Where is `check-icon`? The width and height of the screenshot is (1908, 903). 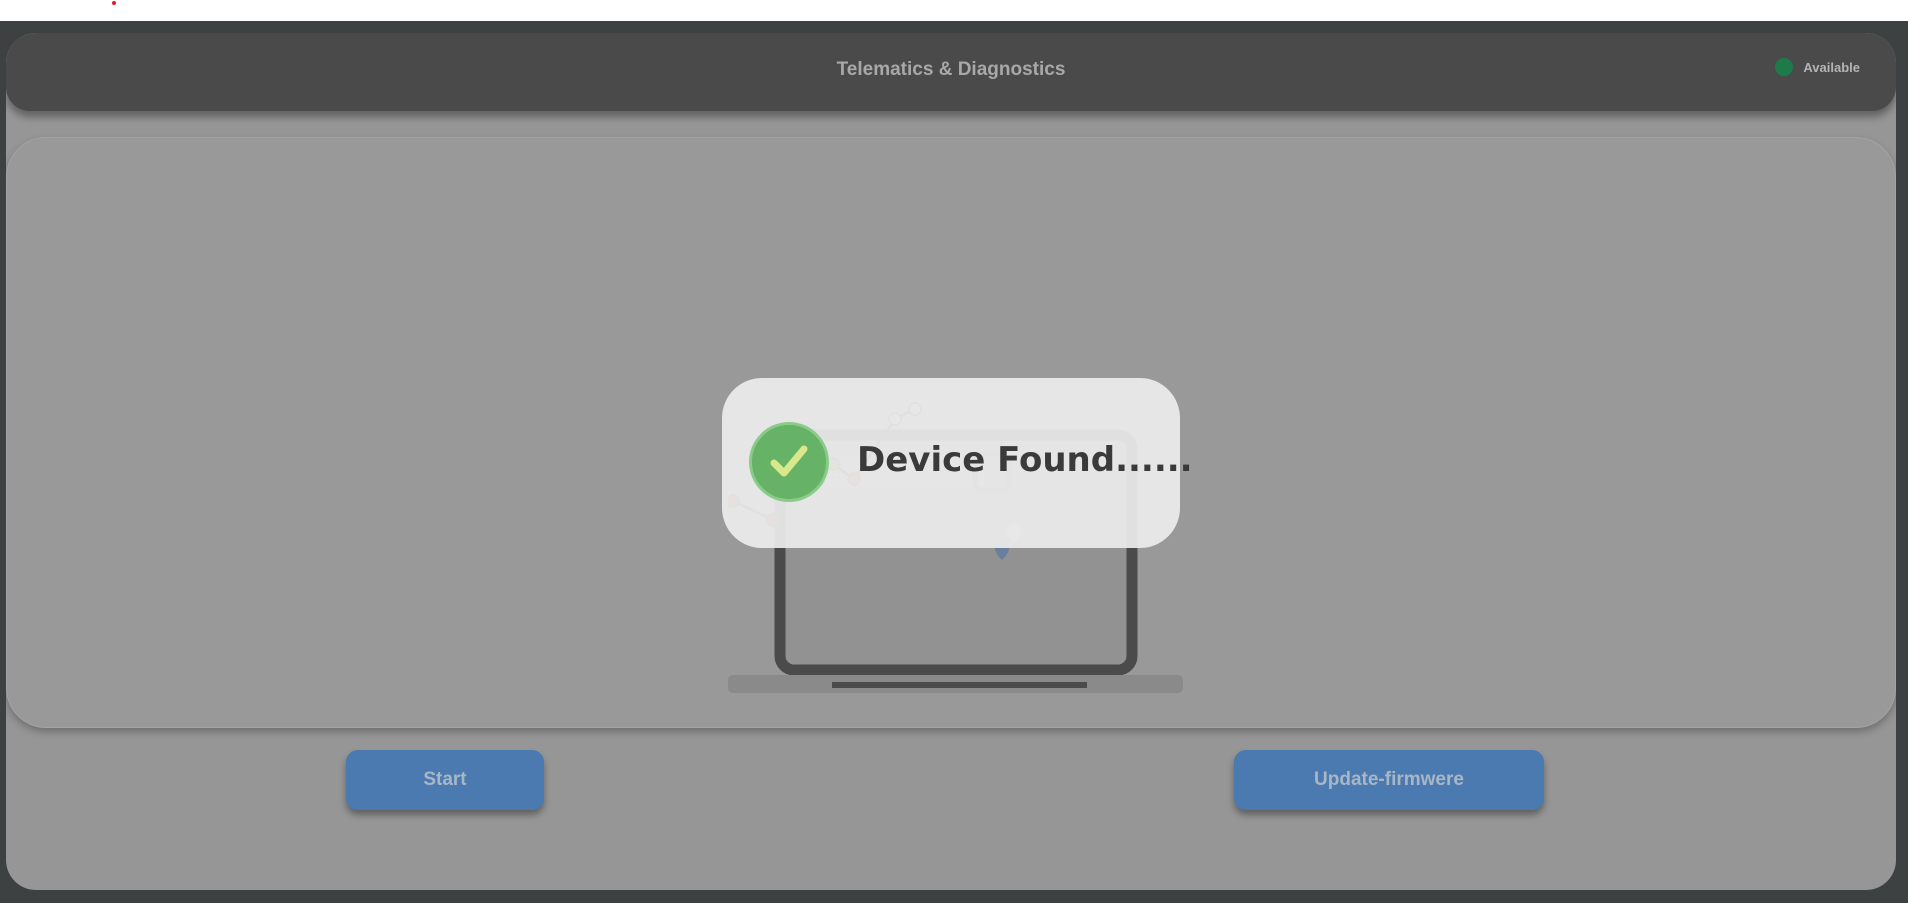
check-icon is located at coordinates (789, 461).